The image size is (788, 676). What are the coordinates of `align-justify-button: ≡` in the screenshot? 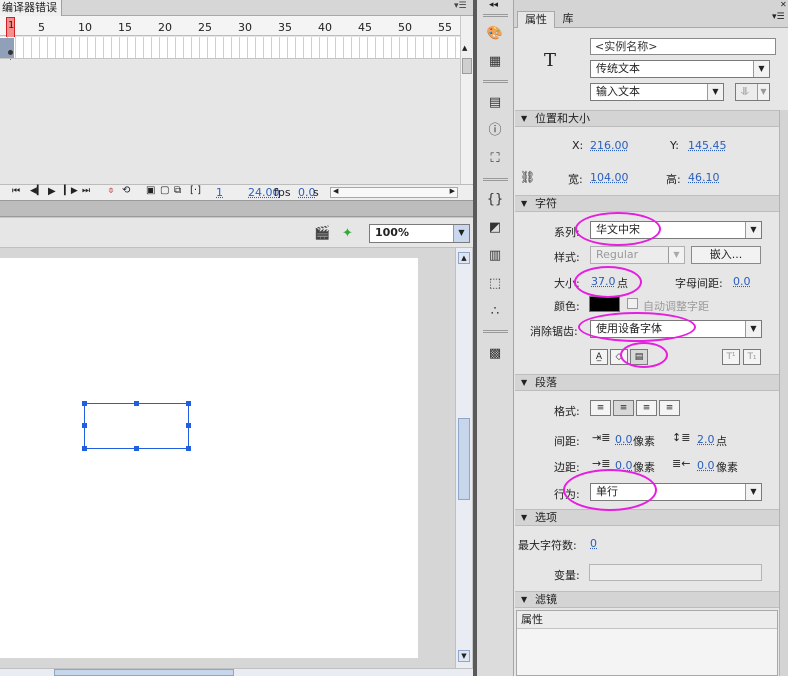 It's located at (669, 408).